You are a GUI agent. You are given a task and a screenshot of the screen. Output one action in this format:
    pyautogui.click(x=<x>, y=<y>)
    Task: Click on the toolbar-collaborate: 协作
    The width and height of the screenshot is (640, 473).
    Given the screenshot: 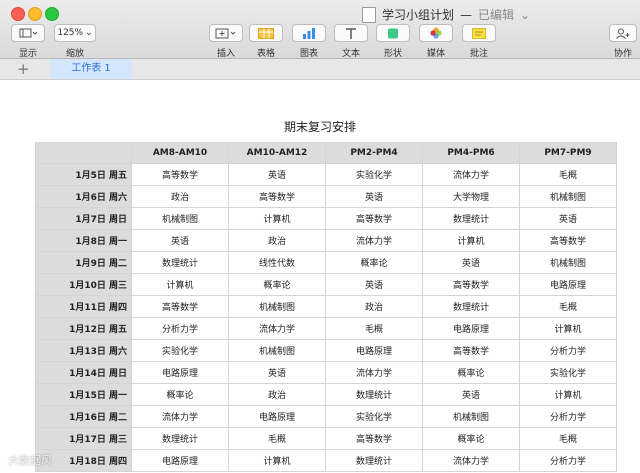 What is the action you would take?
    pyautogui.click(x=623, y=41)
    